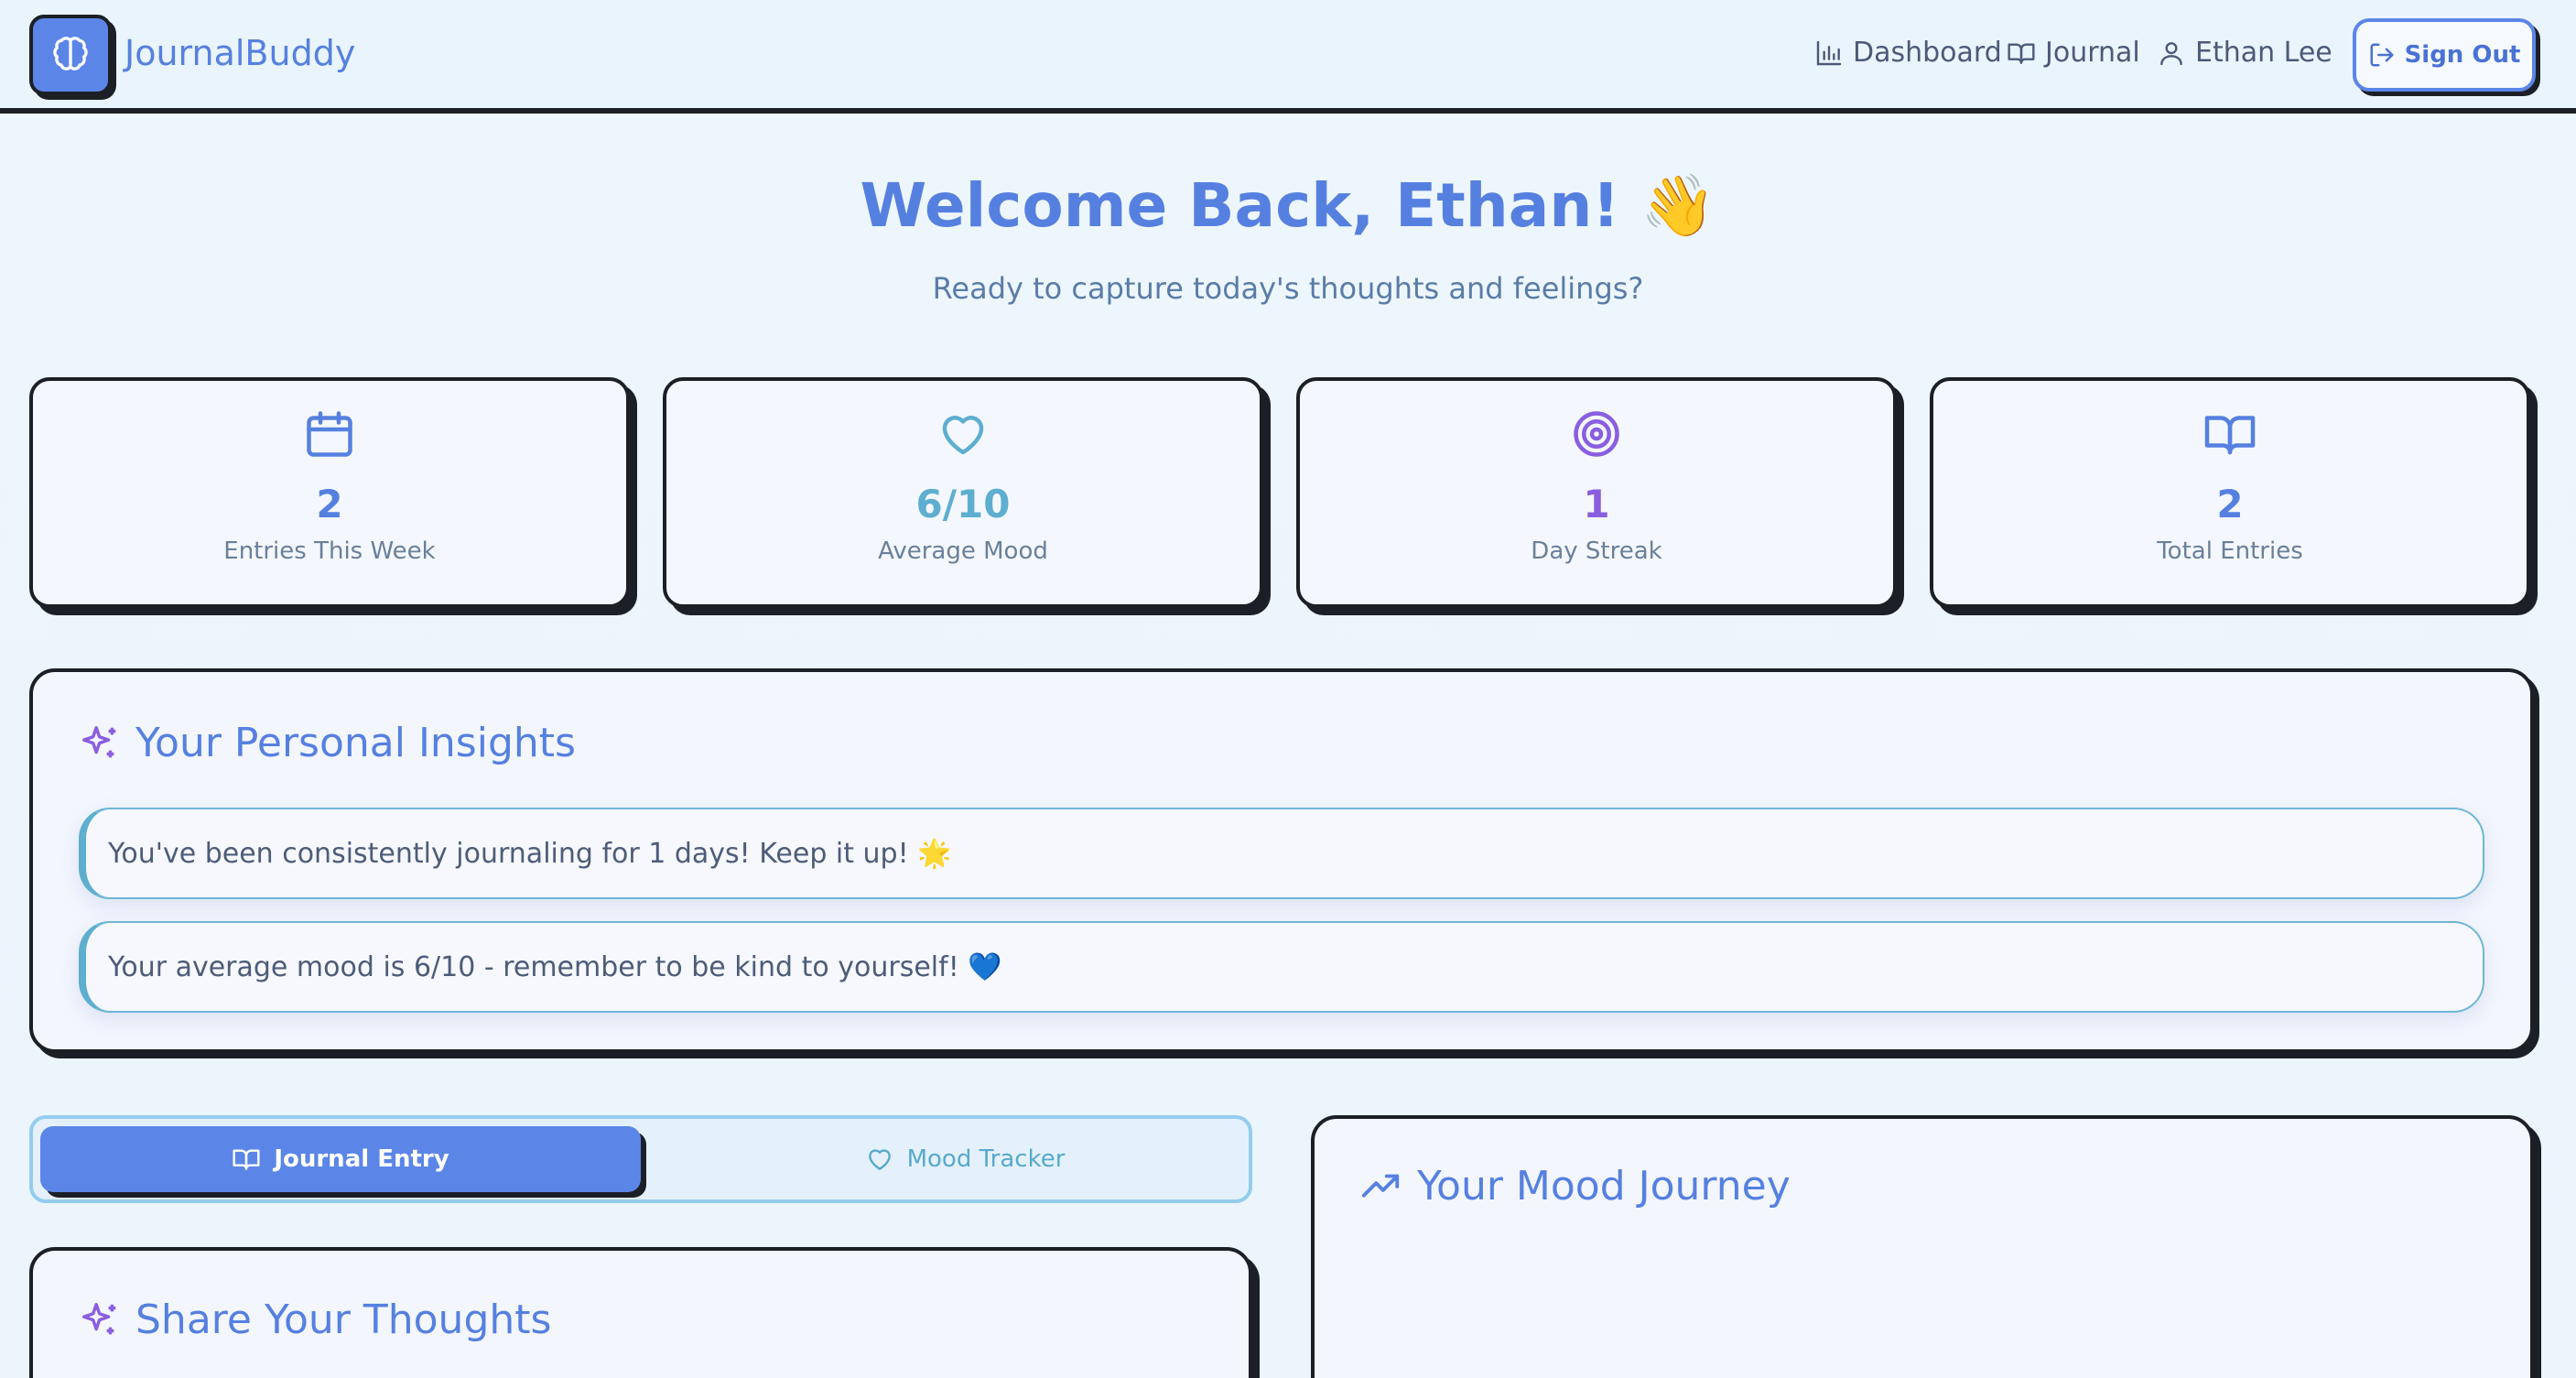 Image resolution: width=2576 pixels, height=1378 pixels. I want to click on insights-heading: Your Personal Insights, so click(328, 743).